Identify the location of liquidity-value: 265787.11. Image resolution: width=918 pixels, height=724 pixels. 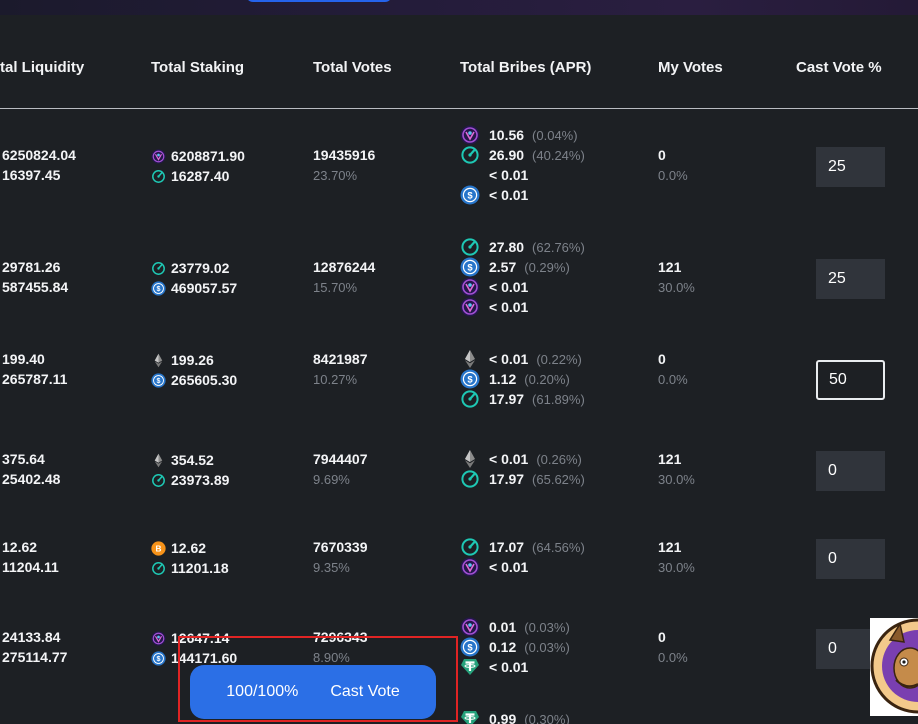
(35, 379).